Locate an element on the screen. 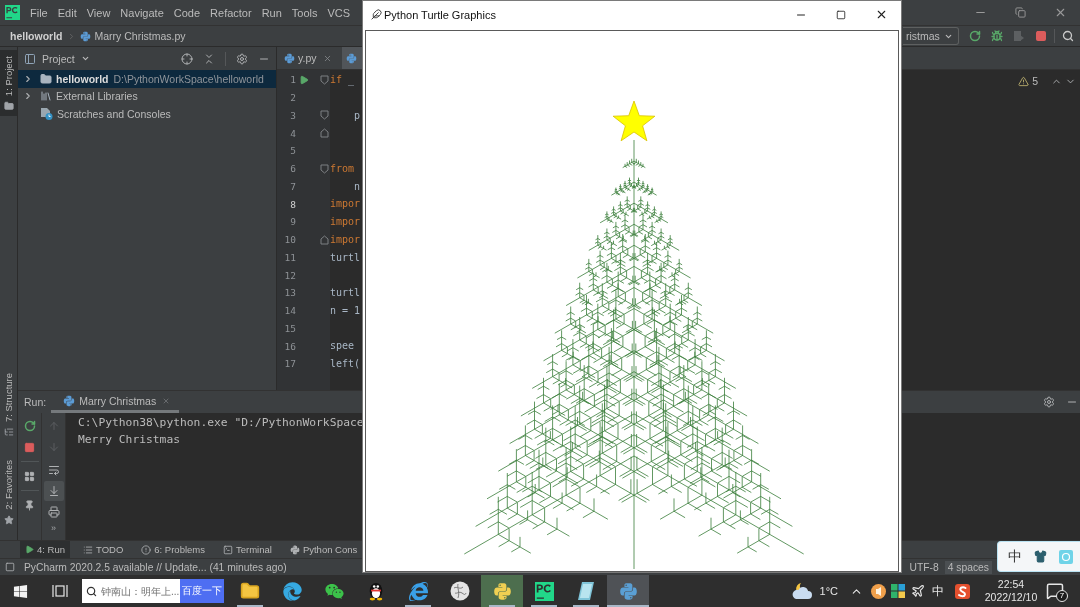 This screenshot has width=1080, height=607. line-number: 15 is located at coordinates (289, 328).